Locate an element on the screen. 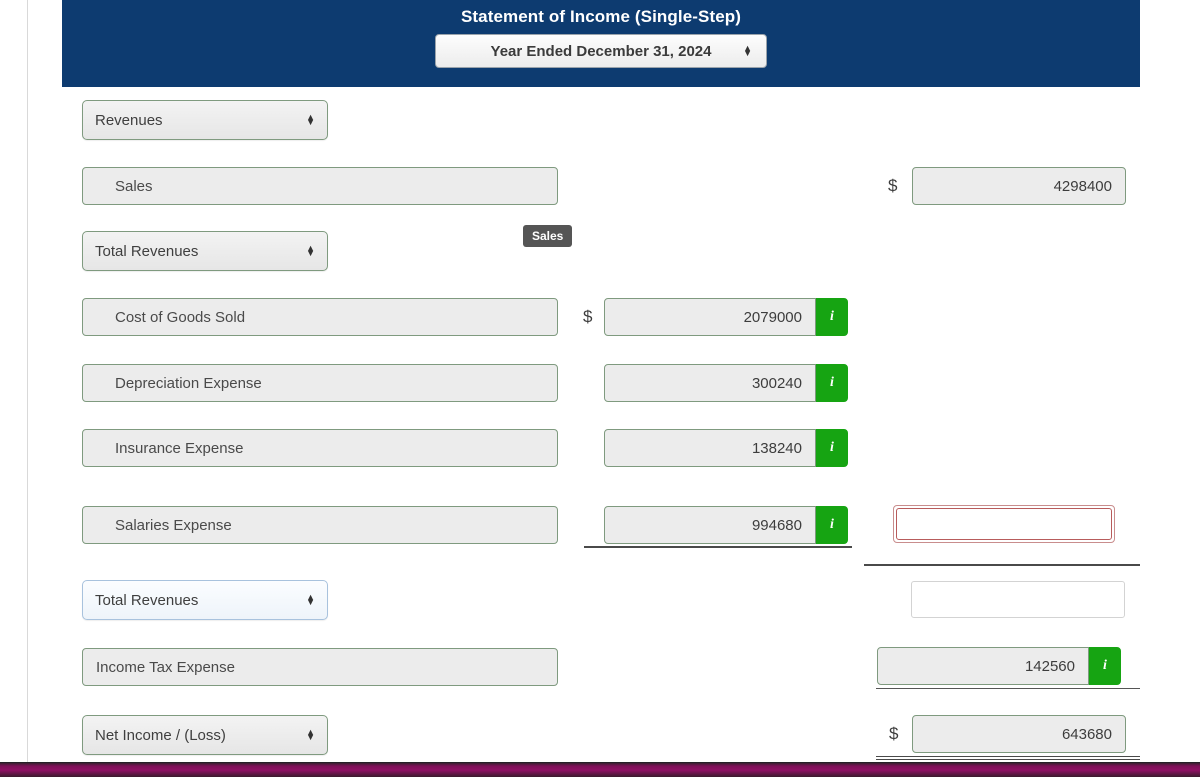 The image size is (1200, 777). dollar-sign-sales: $ is located at coordinates (893, 185).